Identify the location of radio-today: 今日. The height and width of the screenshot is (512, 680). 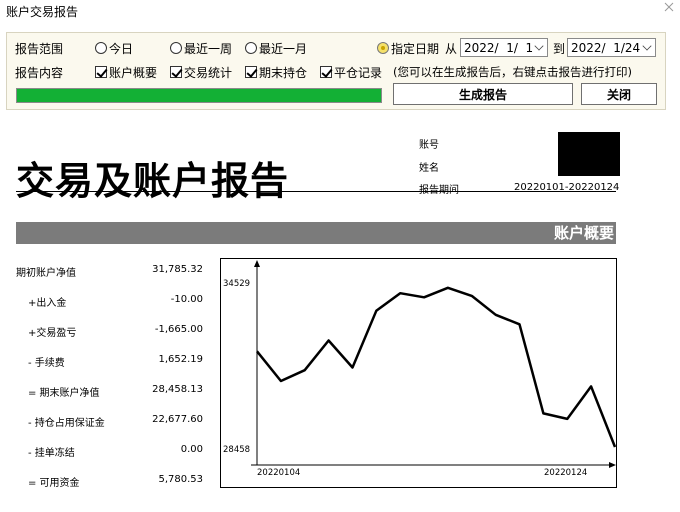
(114, 48).